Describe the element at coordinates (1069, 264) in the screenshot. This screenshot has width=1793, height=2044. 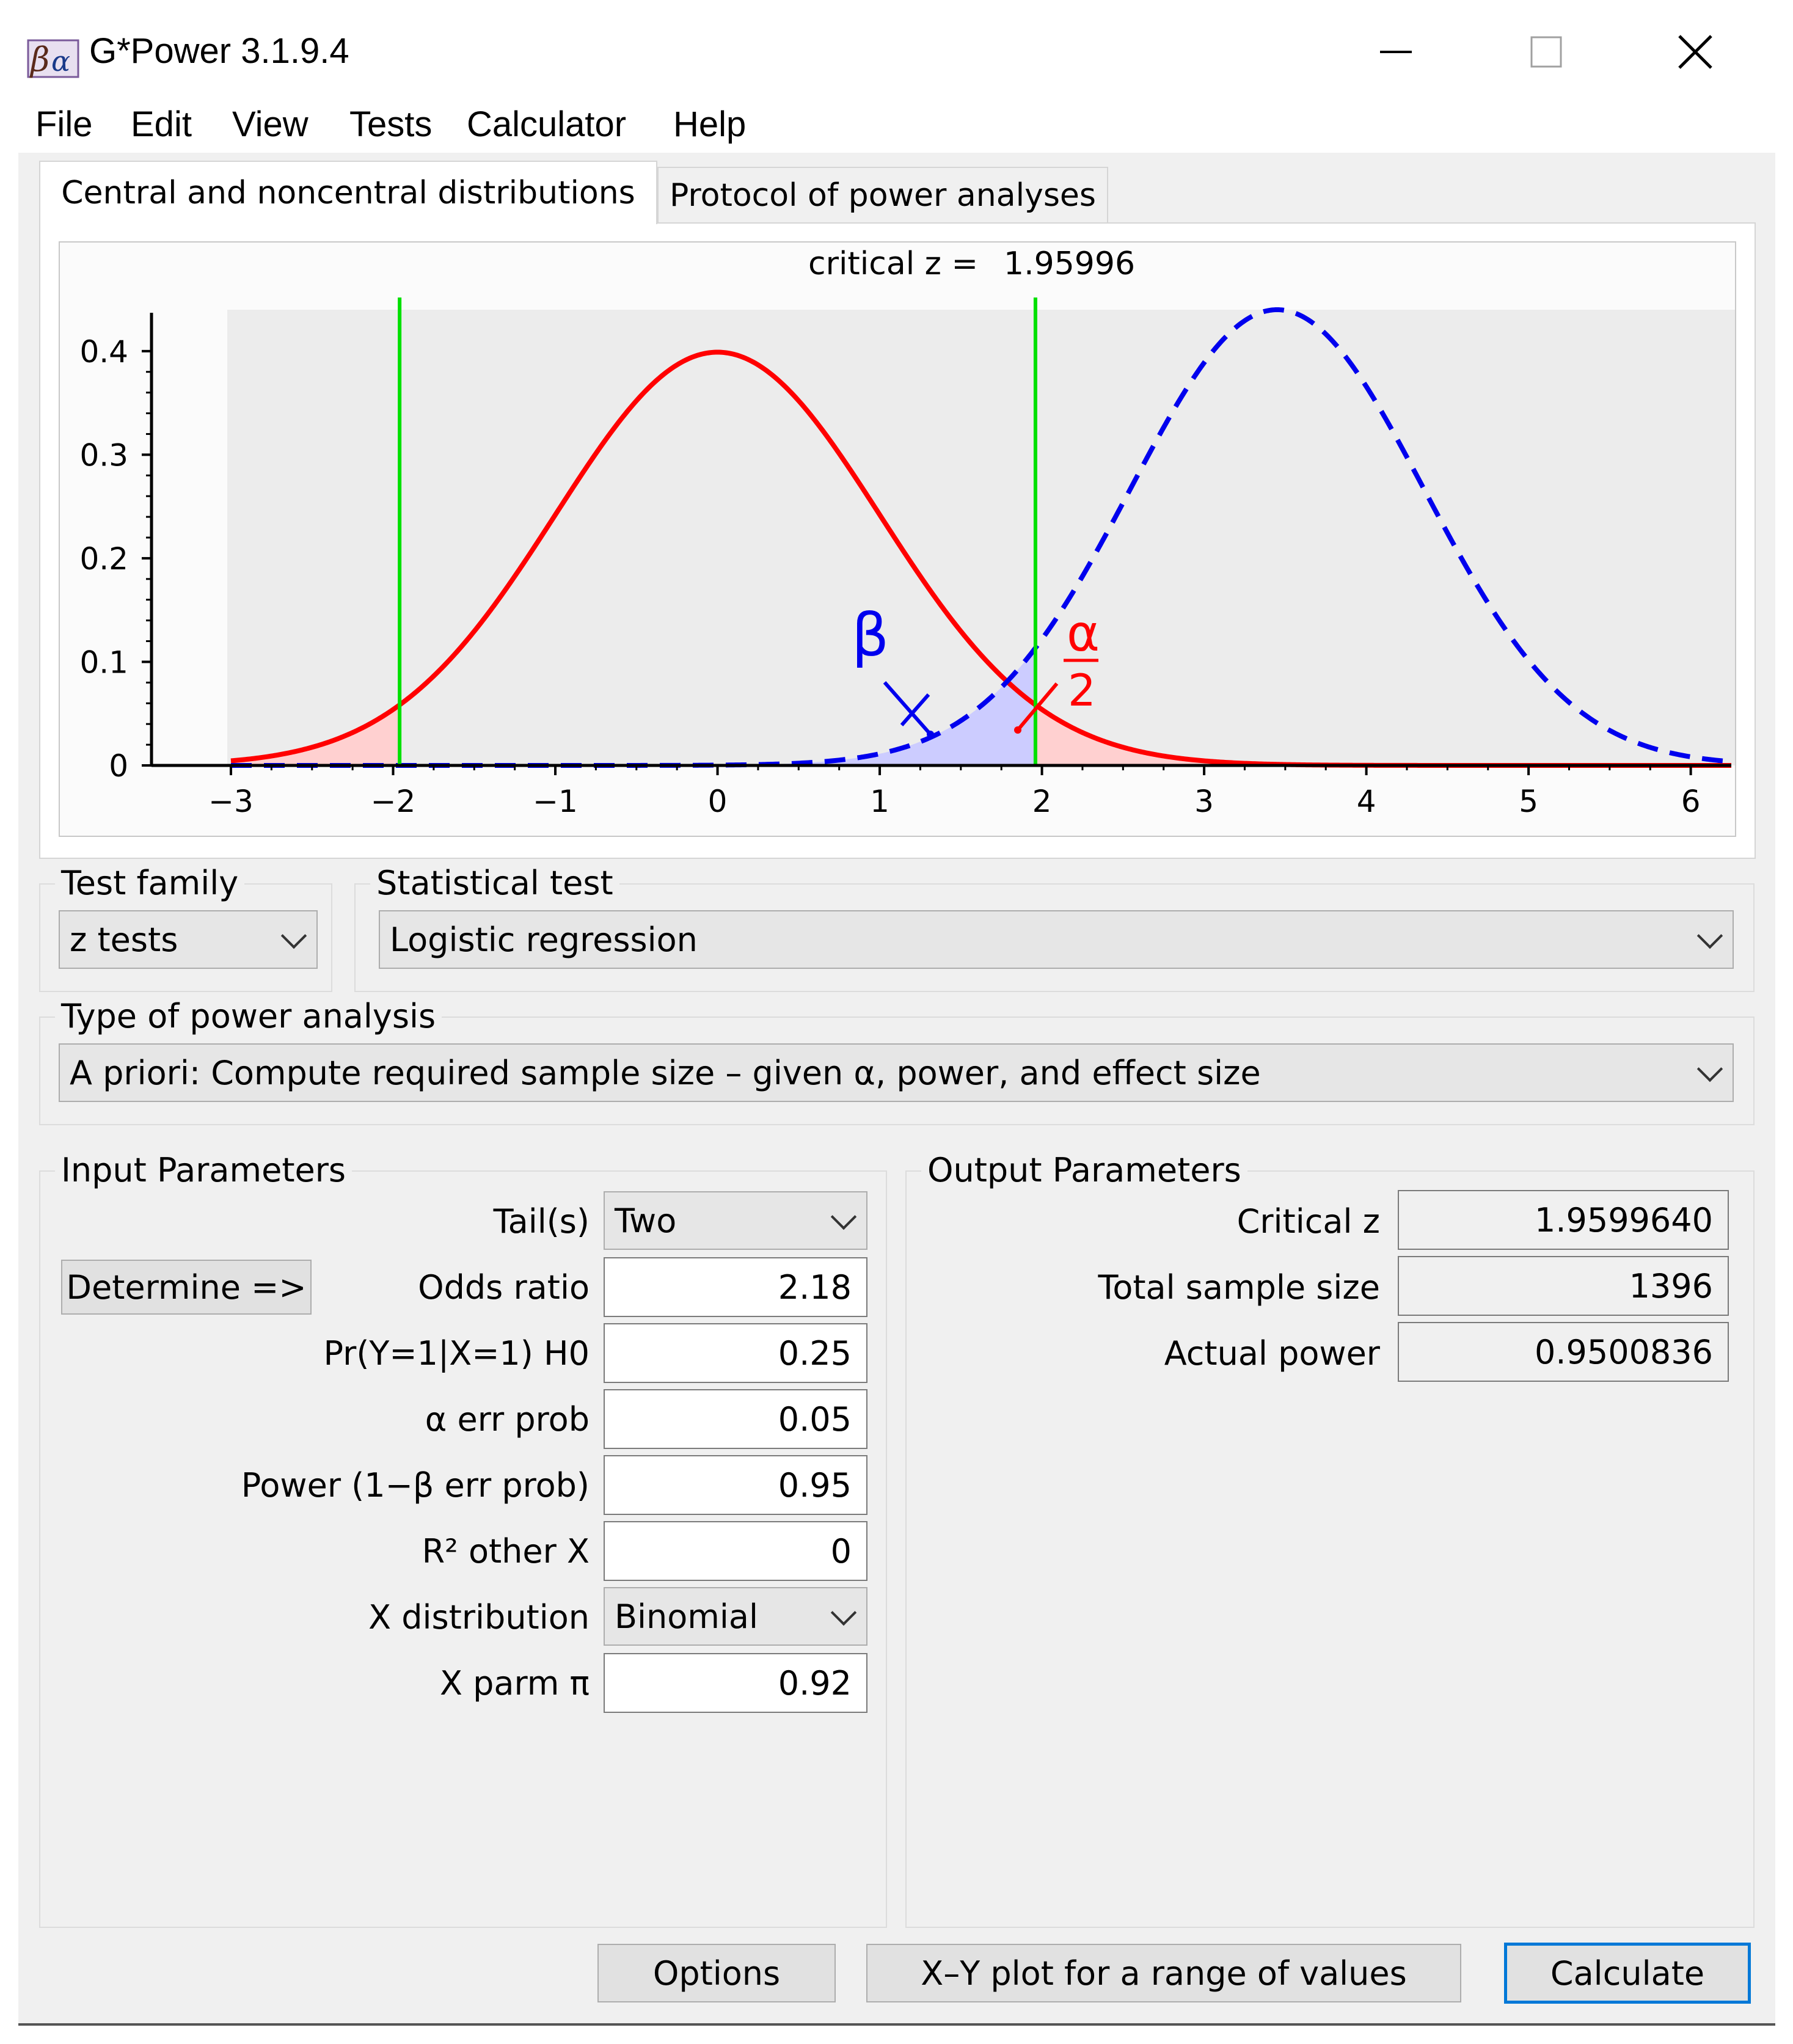
I see `critical-z-value: 1.95996` at that location.